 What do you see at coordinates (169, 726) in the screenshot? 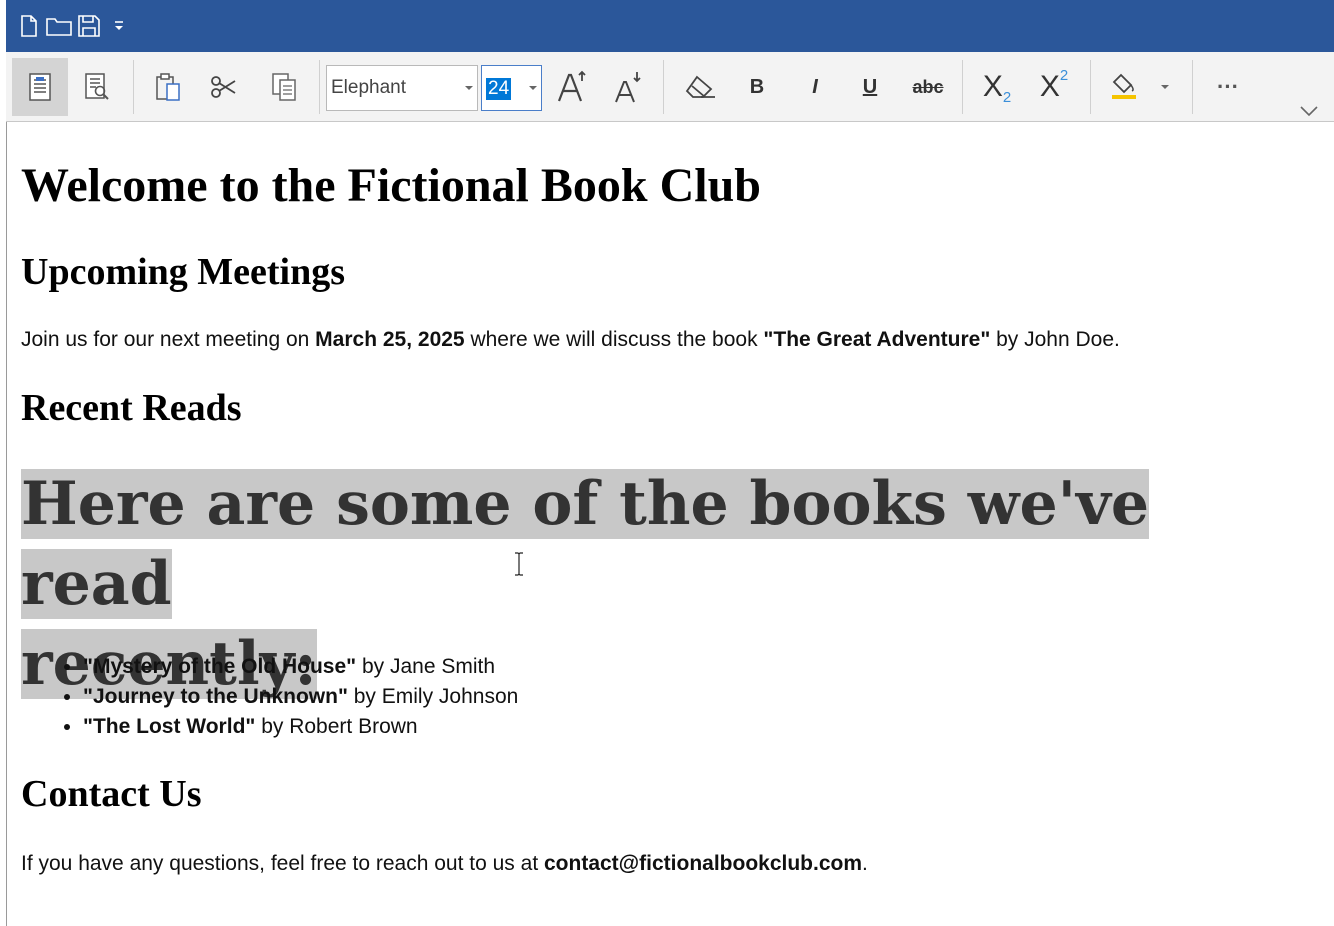
I see `book-title: "The Lost World"` at bounding box center [169, 726].